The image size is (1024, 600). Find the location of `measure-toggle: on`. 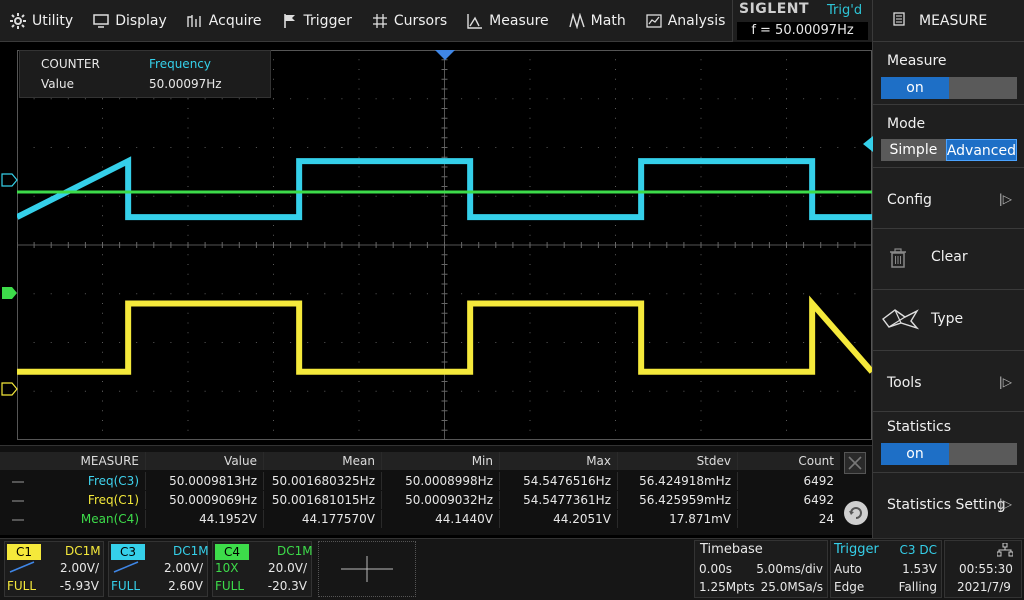

measure-toggle: on is located at coordinates (949, 88).